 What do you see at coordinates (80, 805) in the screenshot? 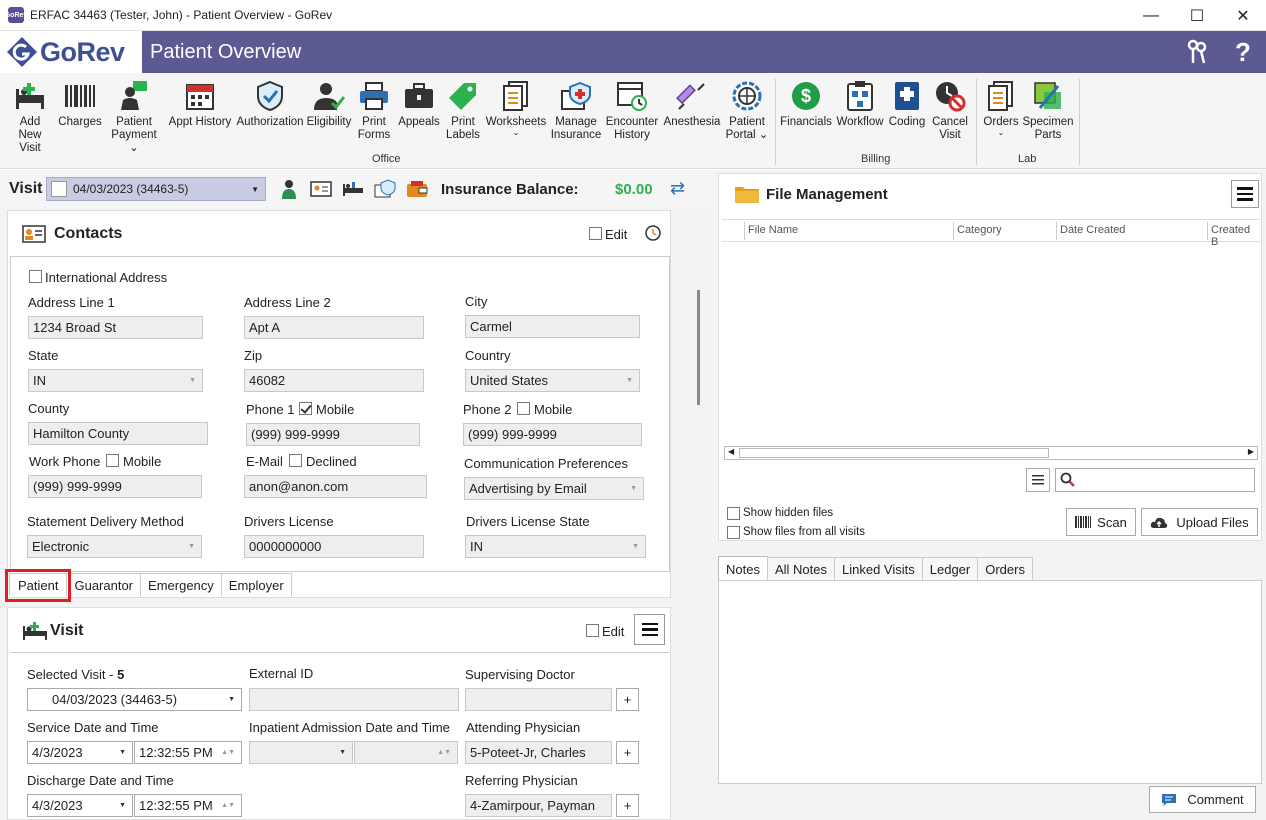
I see `discharge-date-field: 4/3/2023 ▼` at bounding box center [80, 805].